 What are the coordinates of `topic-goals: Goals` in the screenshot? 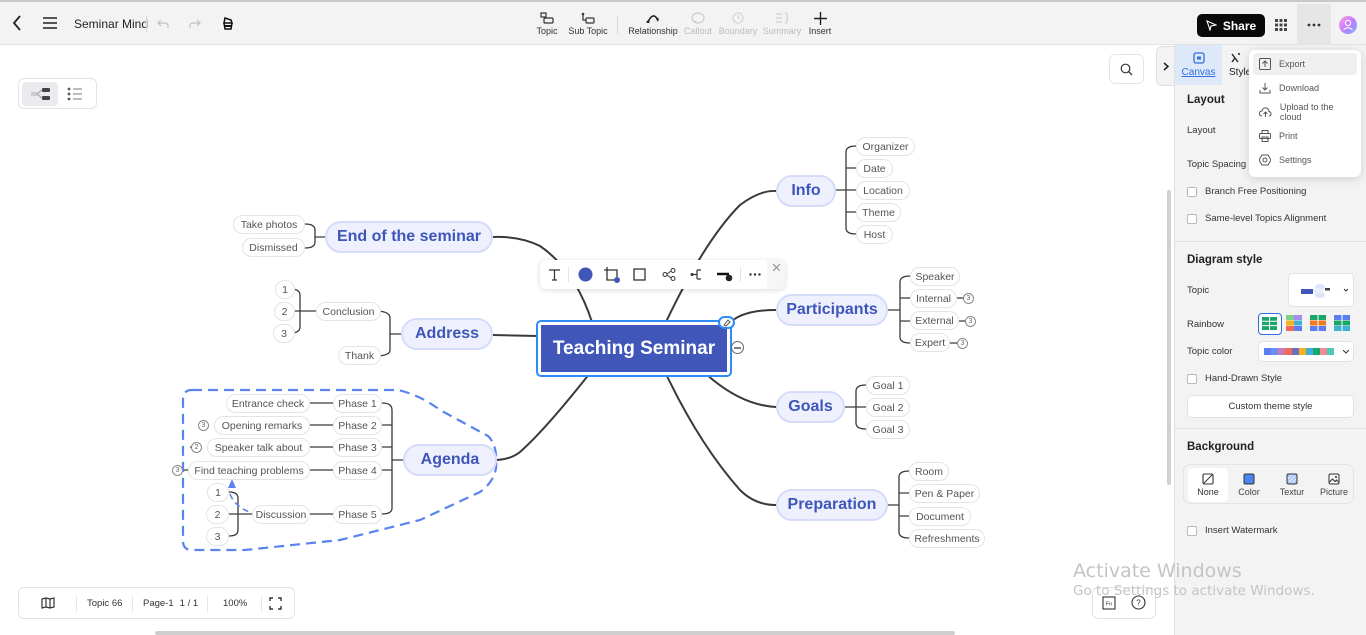 It's located at (810, 407).